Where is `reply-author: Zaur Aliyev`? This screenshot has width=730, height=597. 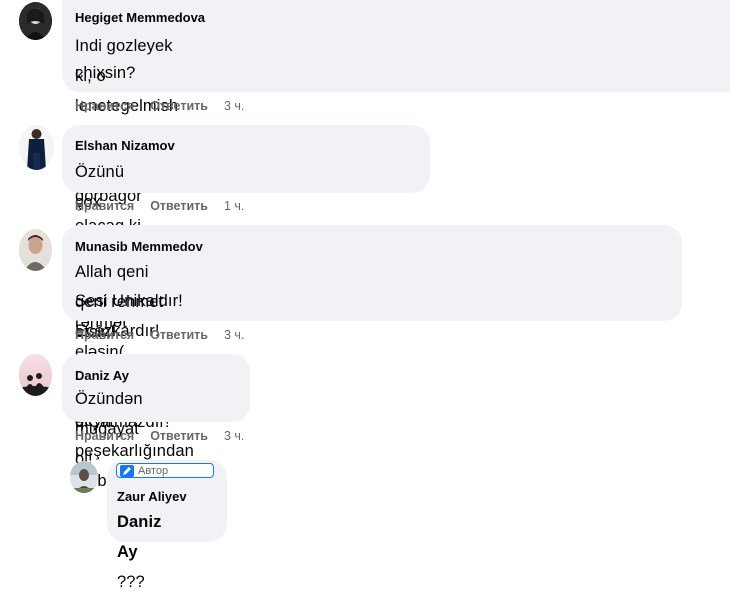
reply-author: Zaur Aliyev is located at coordinates (152, 496).